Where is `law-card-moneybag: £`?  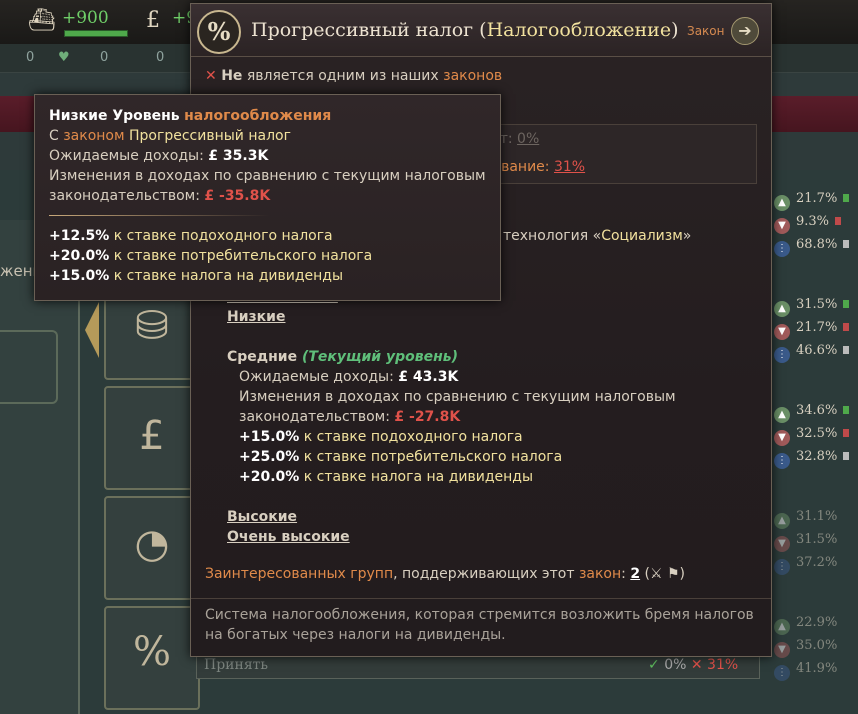 law-card-moneybag: £ is located at coordinates (152, 438).